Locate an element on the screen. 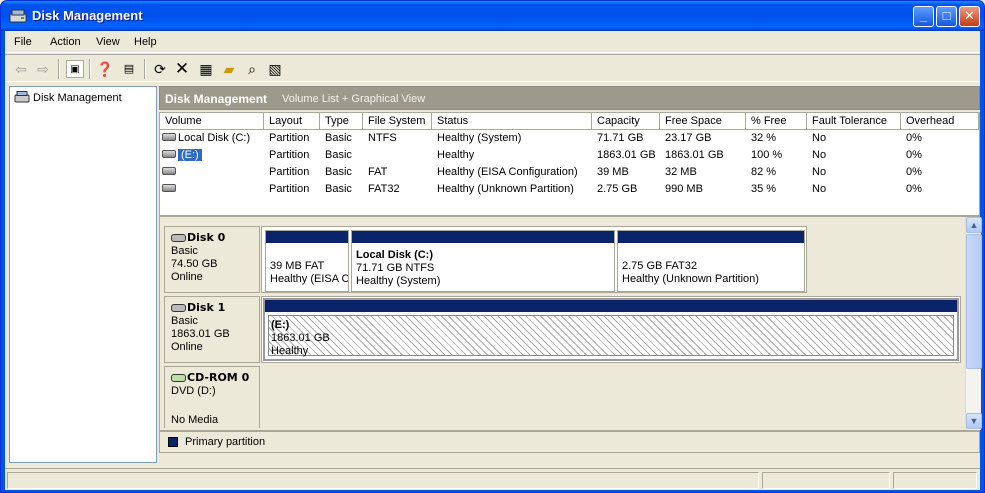 The height and width of the screenshot is (493, 985). column-header-free-space: Free Space is located at coordinates (703, 121).